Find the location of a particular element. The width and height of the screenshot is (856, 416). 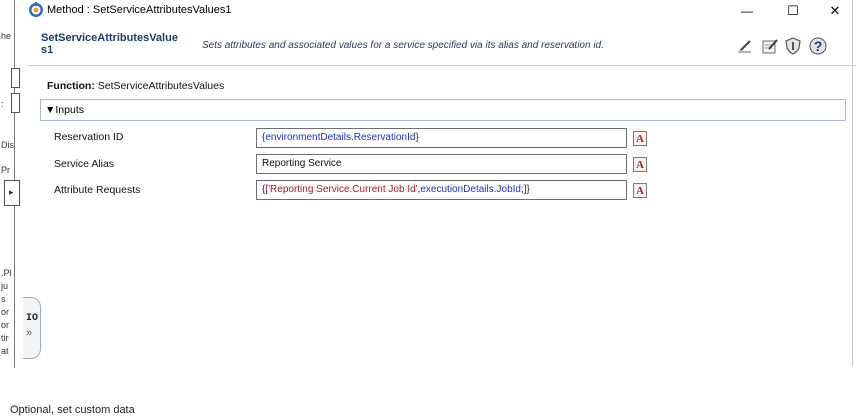

function-prefix: Function: is located at coordinates (71, 86).